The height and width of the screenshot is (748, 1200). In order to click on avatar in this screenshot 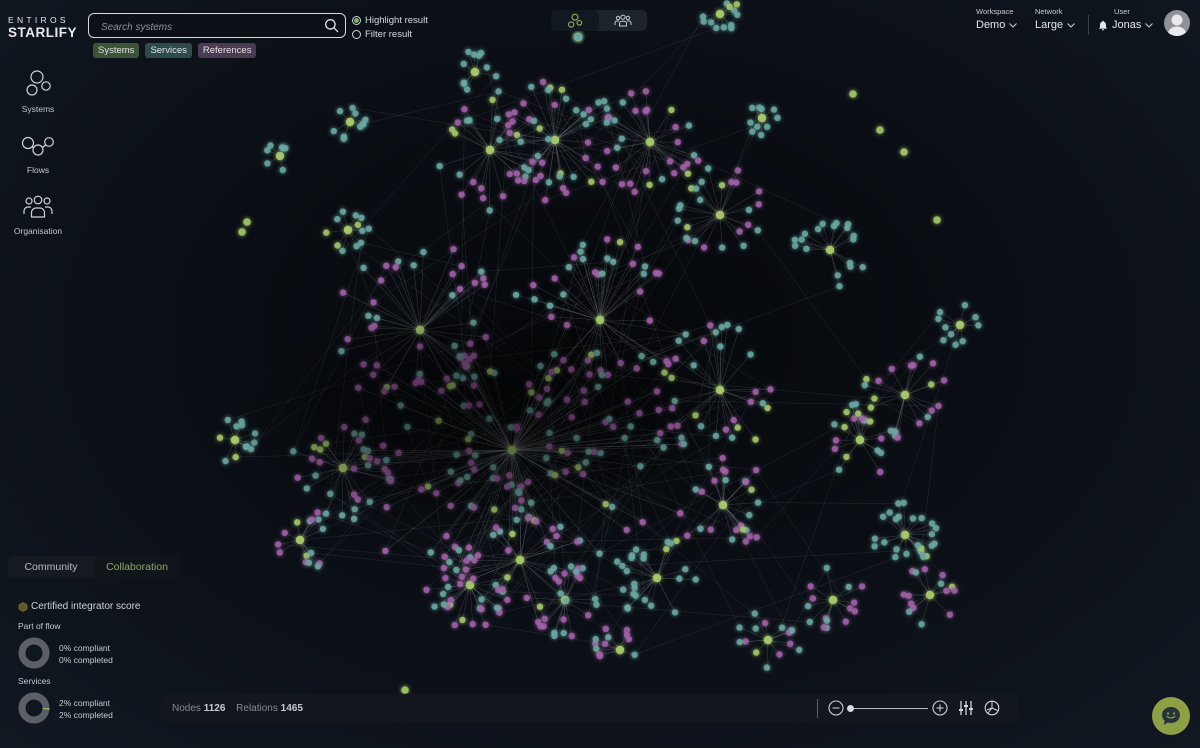, I will do `click(1177, 23)`.